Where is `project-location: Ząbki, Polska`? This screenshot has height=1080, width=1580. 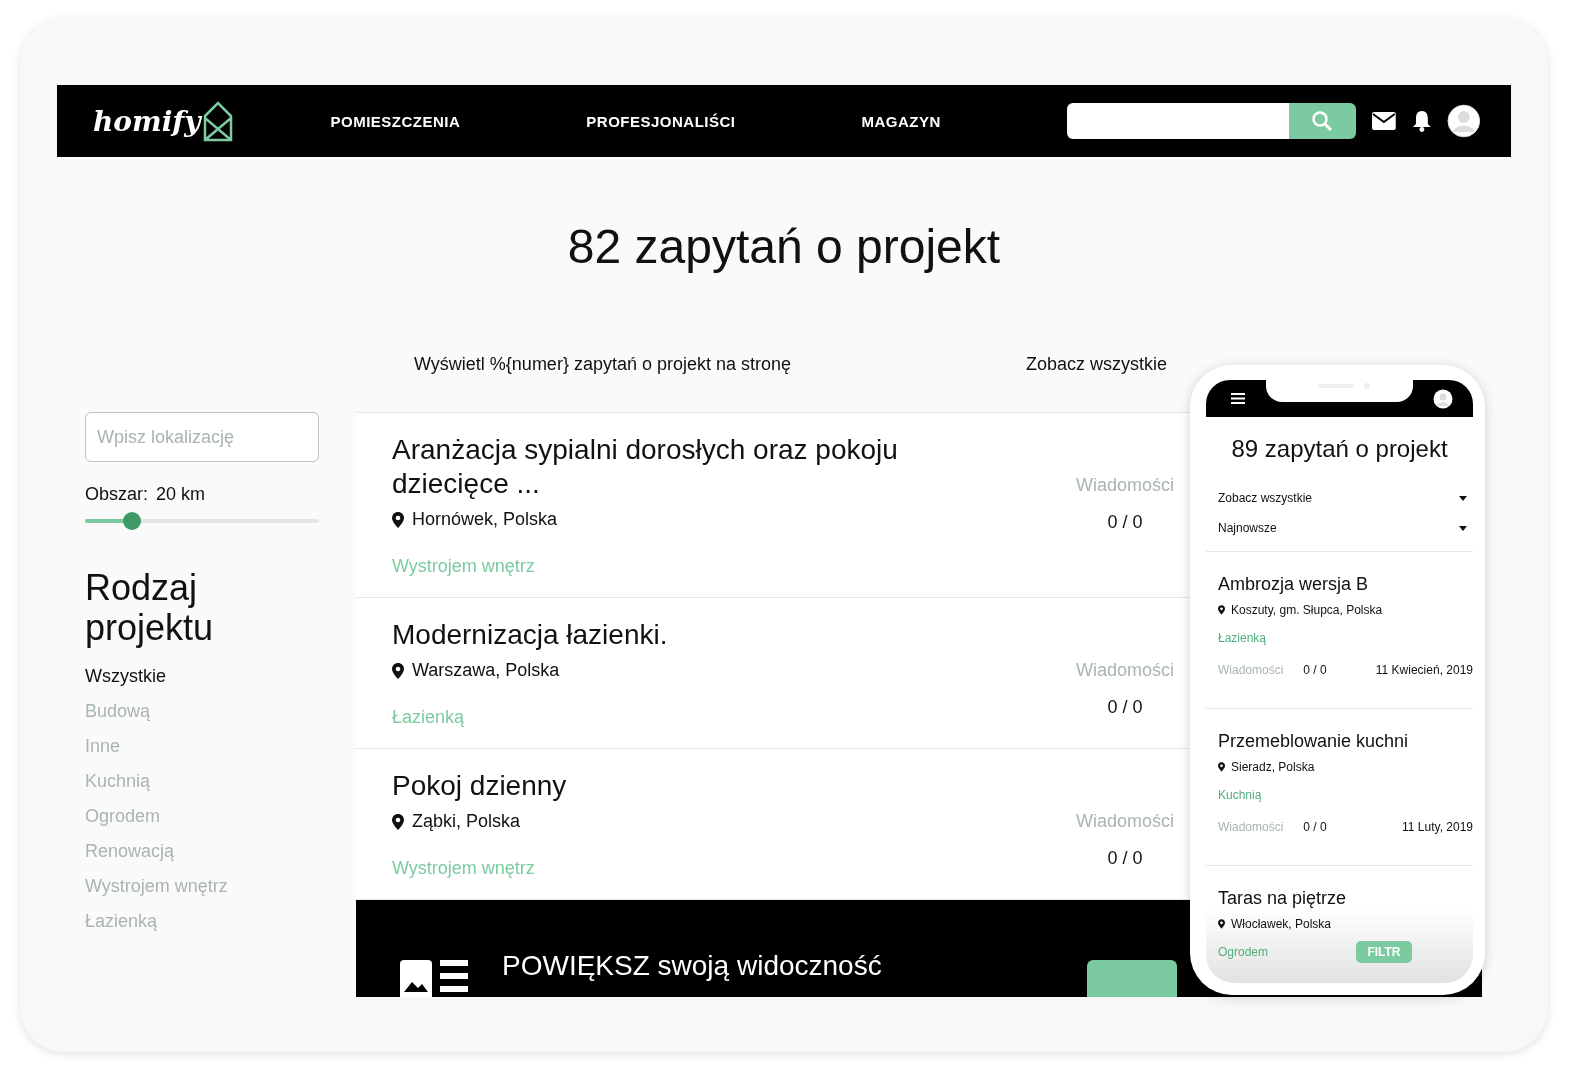
project-location: Ząbki, Polska is located at coordinates (466, 821).